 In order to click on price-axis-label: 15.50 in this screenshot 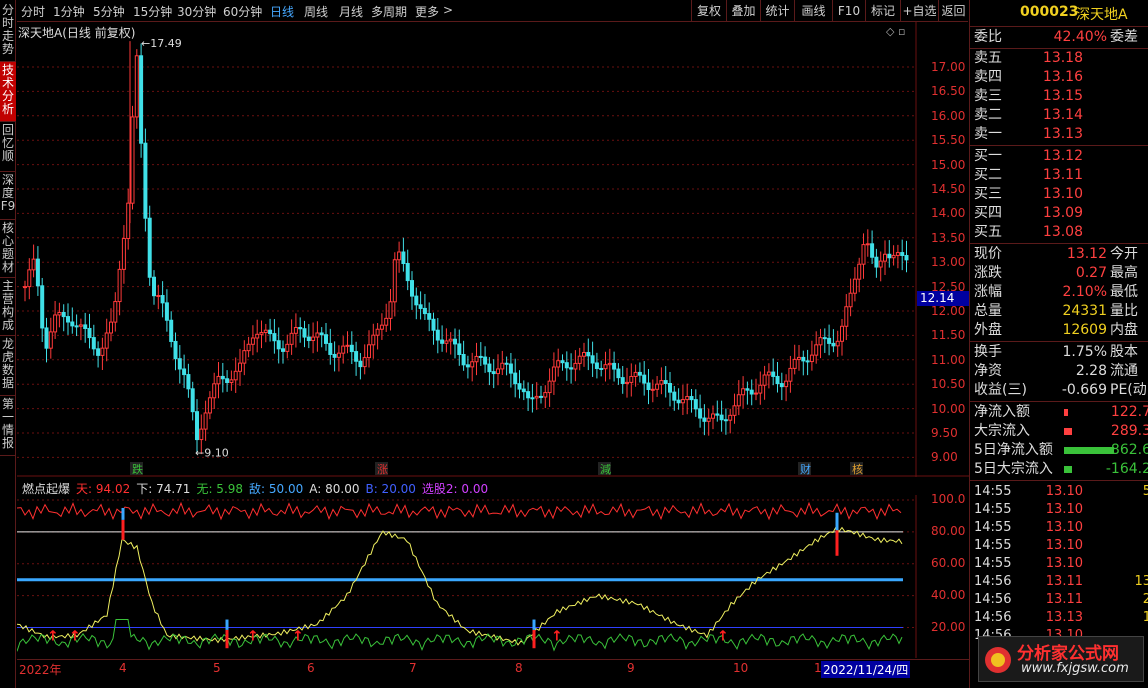, I will do `click(948, 140)`.